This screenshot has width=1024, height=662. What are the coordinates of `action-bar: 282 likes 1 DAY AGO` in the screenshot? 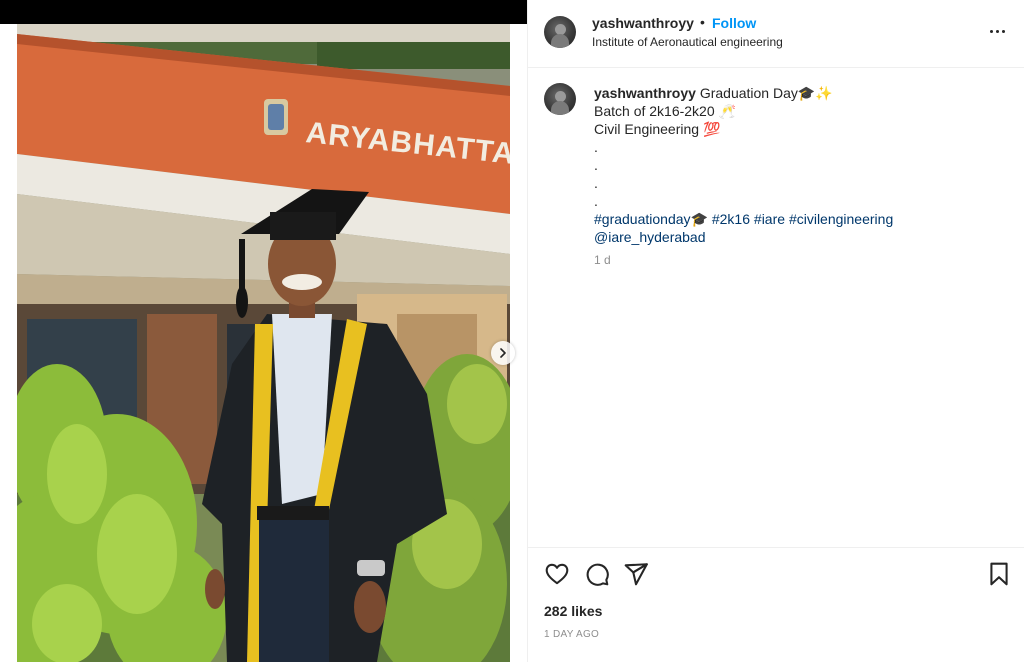 It's located at (776, 604).